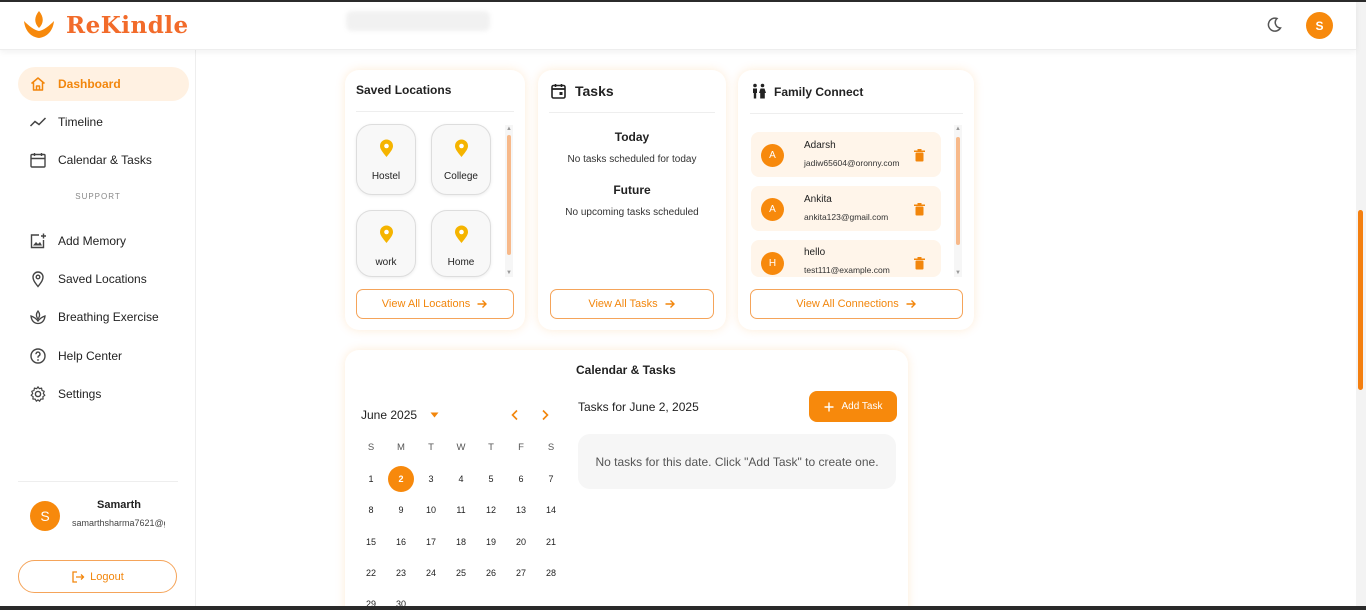 This screenshot has width=1366, height=610. Describe the element at coordinates (389, 415) in the screenshot. I see `month-label: June 2025` at that location.